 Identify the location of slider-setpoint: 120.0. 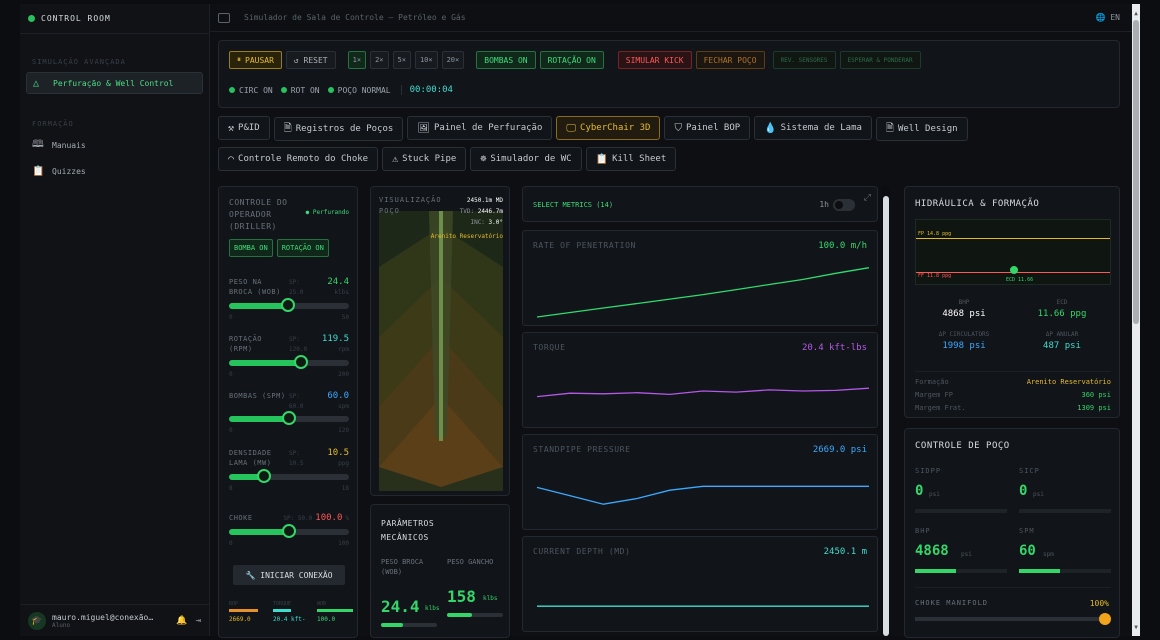
(298, 349).